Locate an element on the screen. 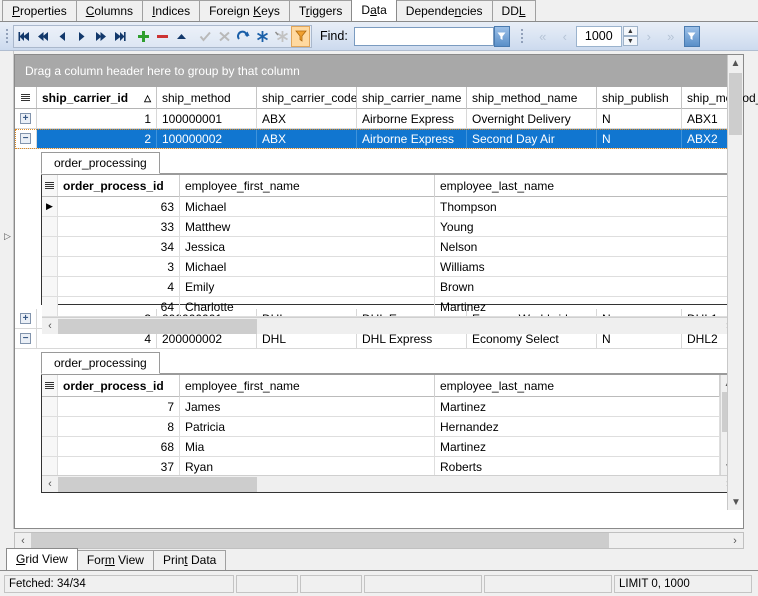 The height and width of the screenshot is (596, 758). cell-ship-carrier-id: 2 is located at coordinates (97, 138).